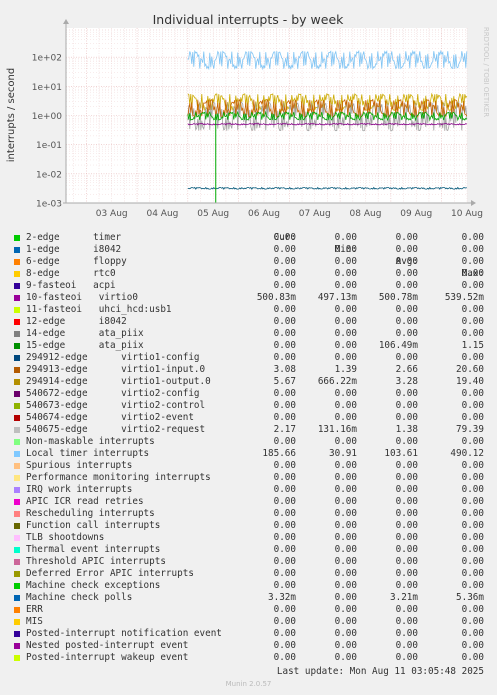 The width and height of the screenshot is (497, 695). I want to click on legend-max: 1.15, so click(472, 345).